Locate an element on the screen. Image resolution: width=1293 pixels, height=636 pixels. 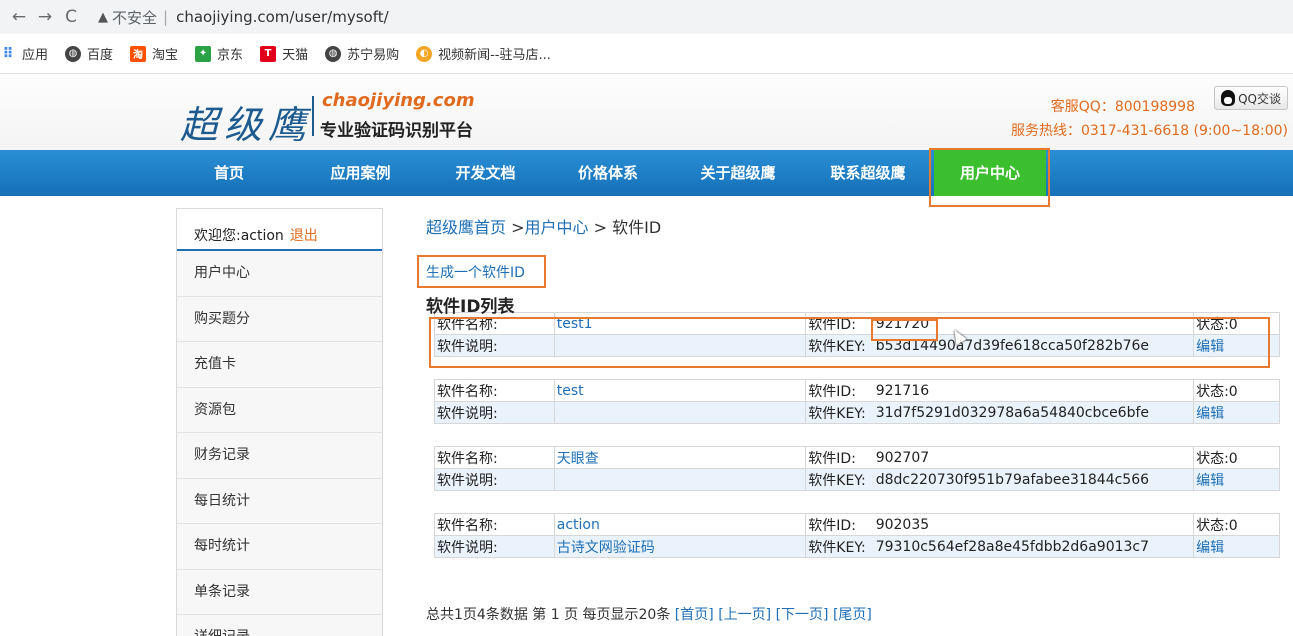
table-row: 软件名称: 天眼查 软件ID: 902707 状态:0 is located at coordinates (857, 457).